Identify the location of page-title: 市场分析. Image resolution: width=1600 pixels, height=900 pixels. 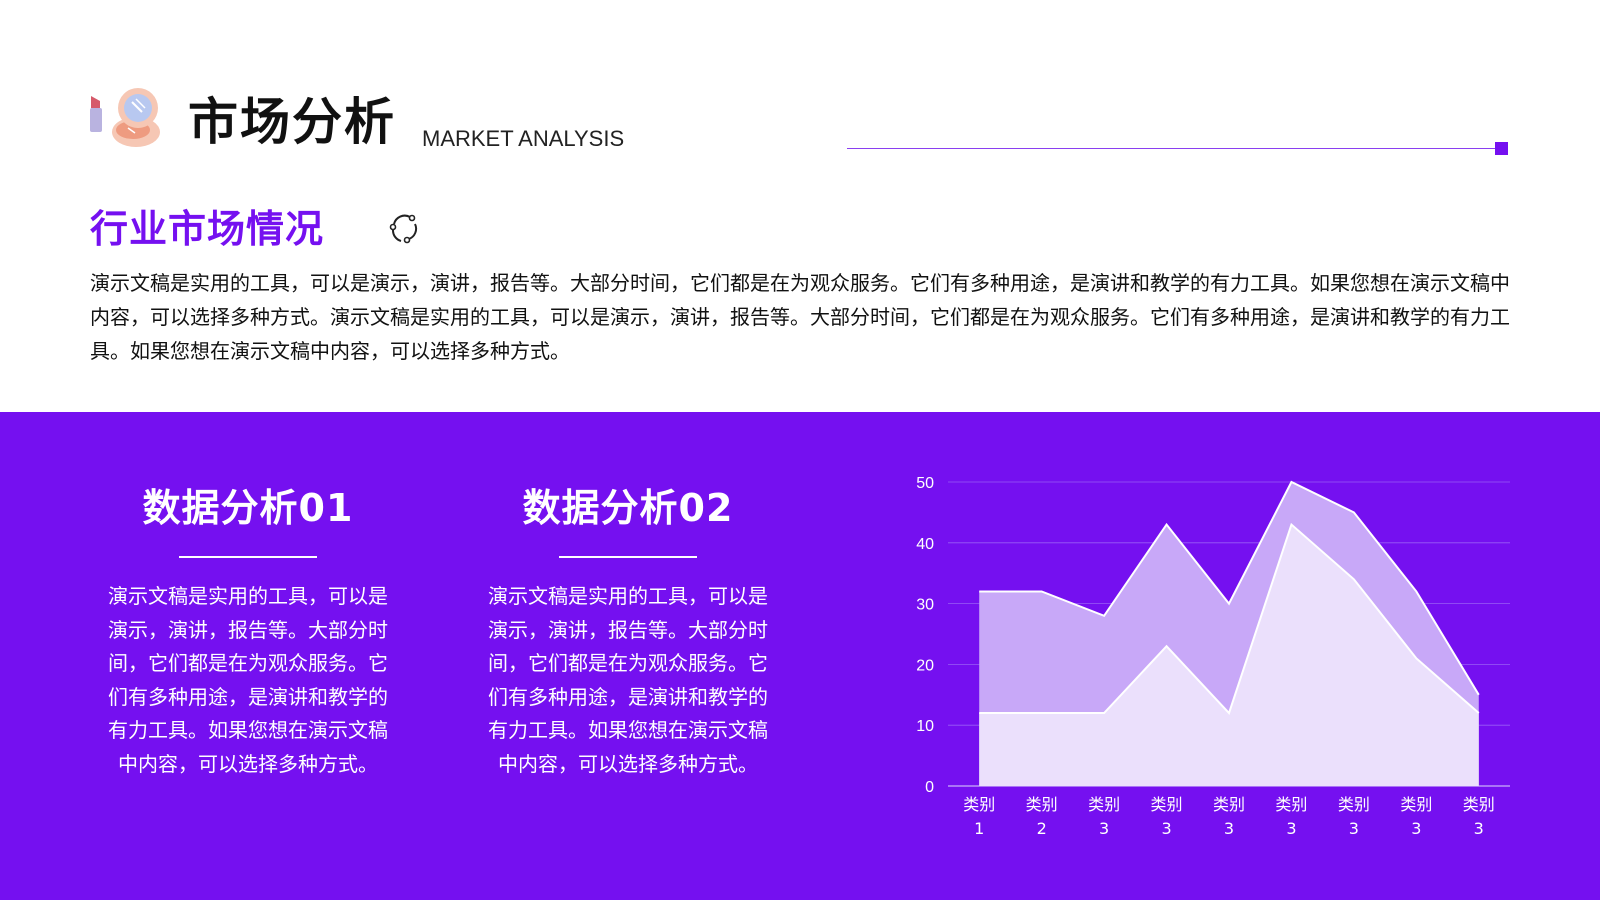
(292, 122).